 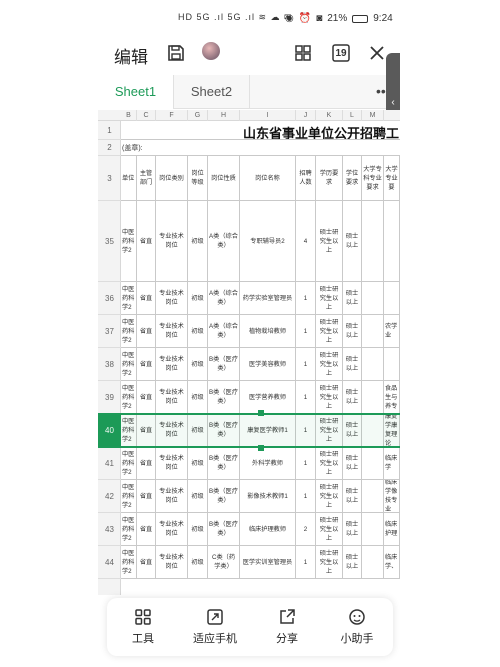 I want to click on cell-40-n: 康复学康复理论, so click(x=392, y=430).